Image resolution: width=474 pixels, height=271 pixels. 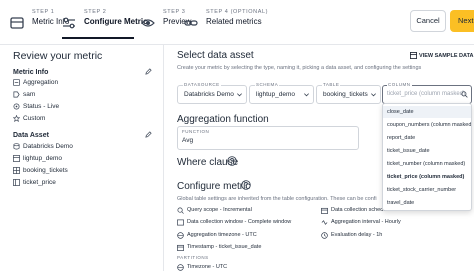 I want to click on config-text: Aggregation interval - Hourly, so click(x=366, y=222).